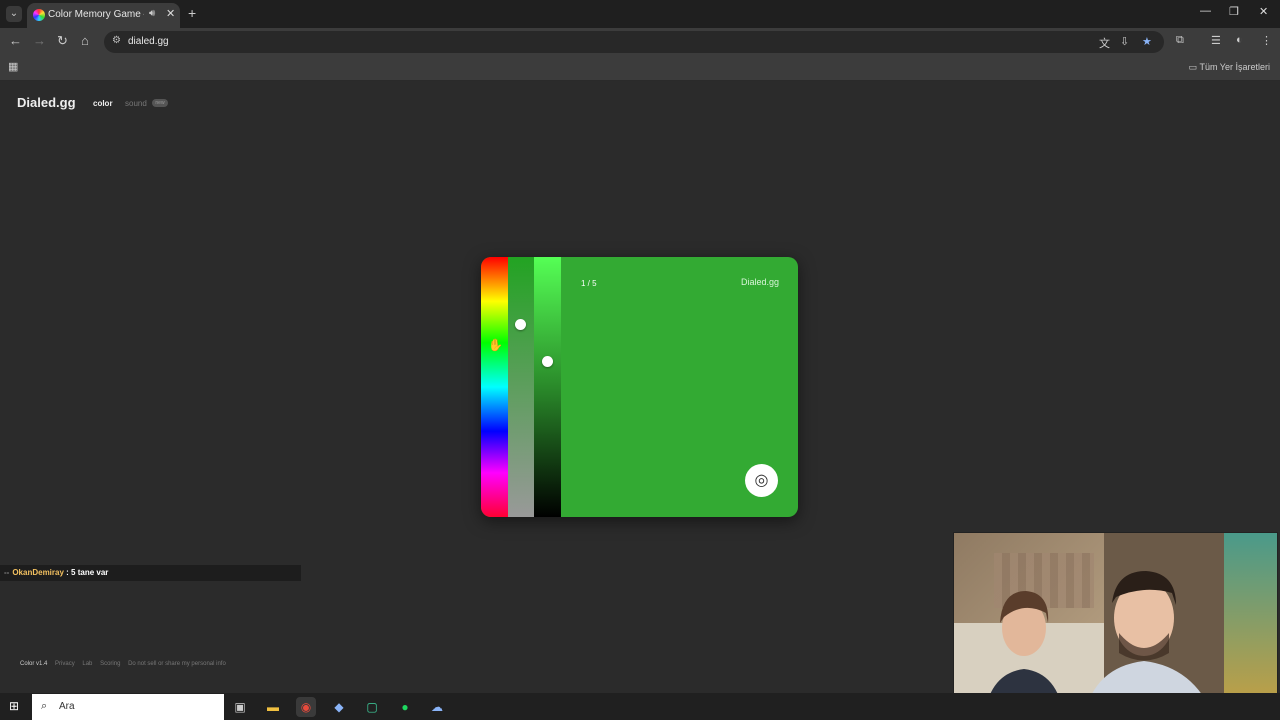  I want to click on chat-message: -- OkanDemiray : 5 tane var, so click(150, 573).